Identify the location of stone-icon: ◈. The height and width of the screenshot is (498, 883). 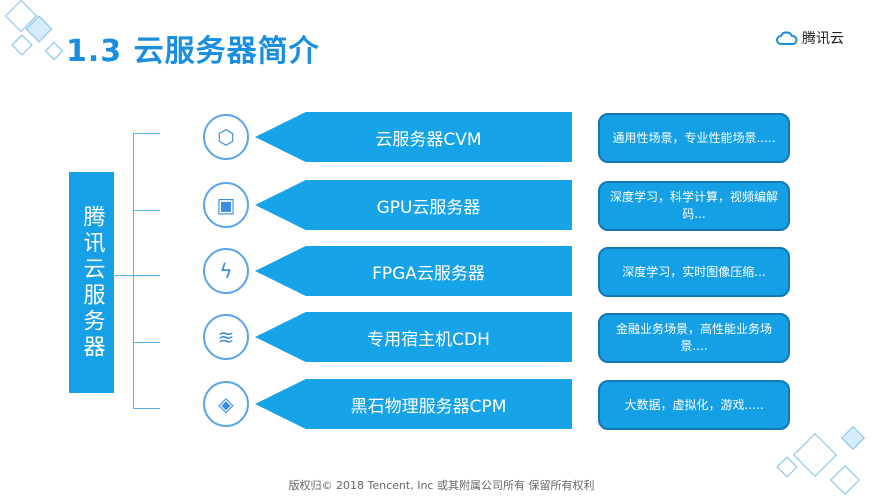
(226, 404).